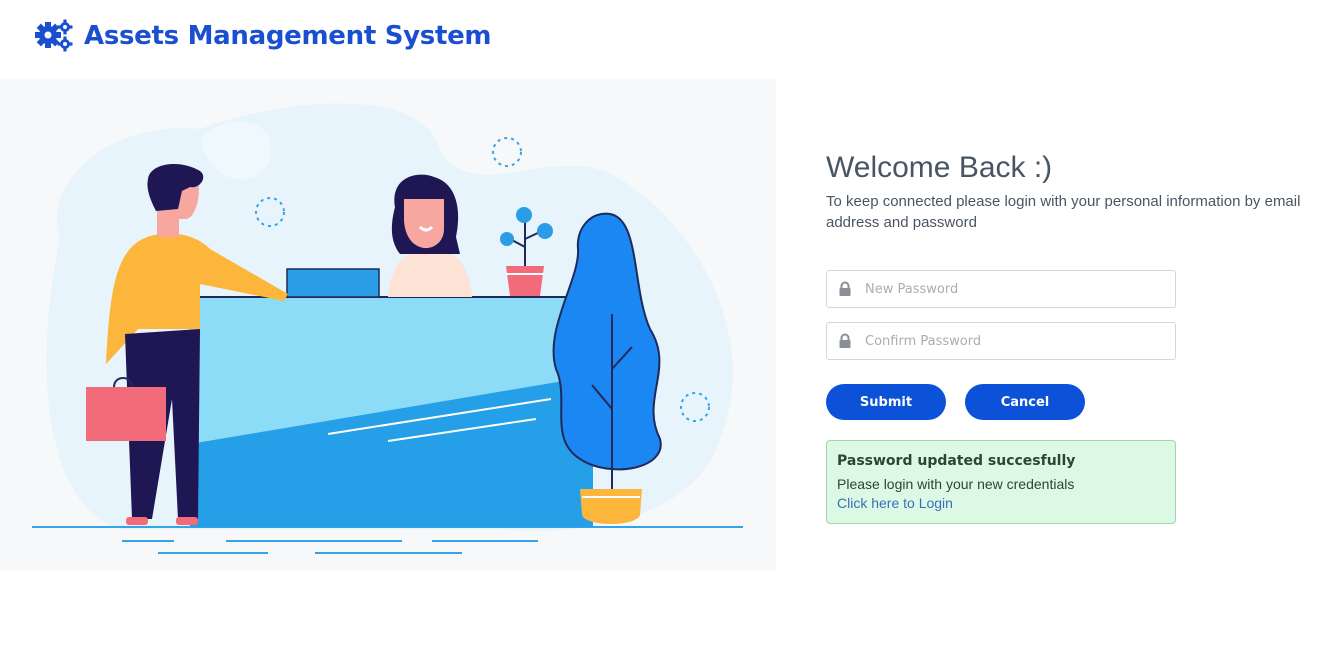  Describe the element at coordinates (1010, 341) in the screenshot. I see `confirm-password-input` at that location.